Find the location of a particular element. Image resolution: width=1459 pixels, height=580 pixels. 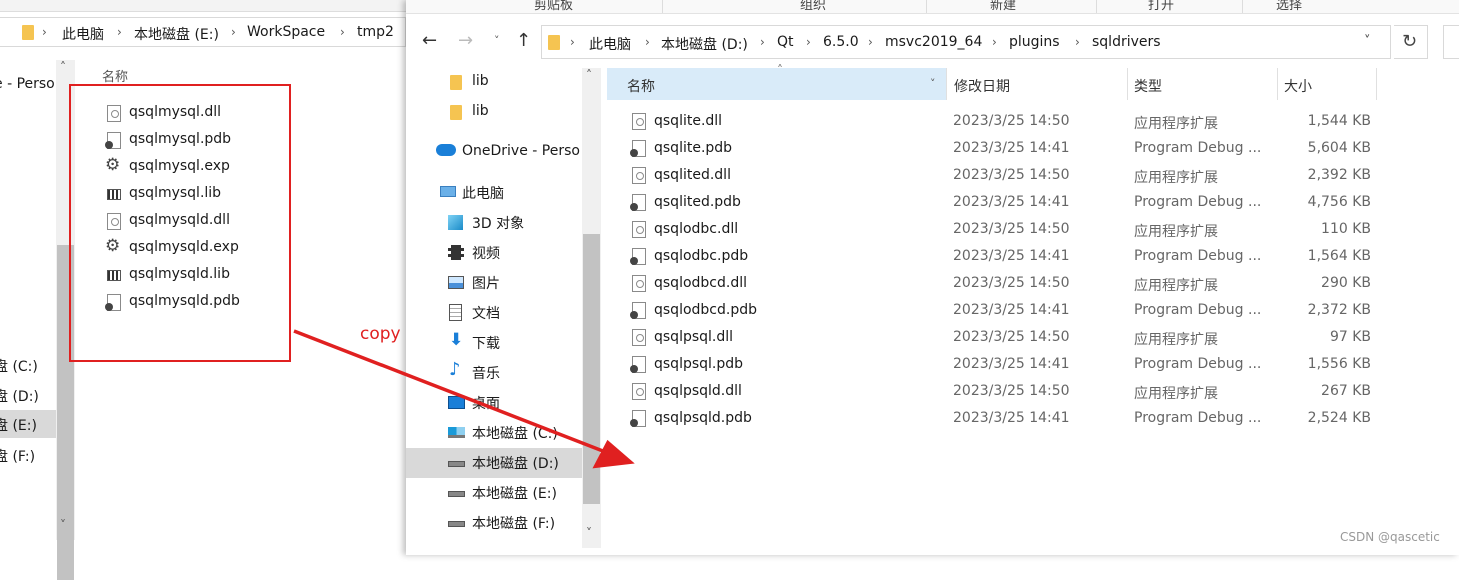

breadcrumb-item: 本地磁盘 (D:) is located at coordinates (704, 44).